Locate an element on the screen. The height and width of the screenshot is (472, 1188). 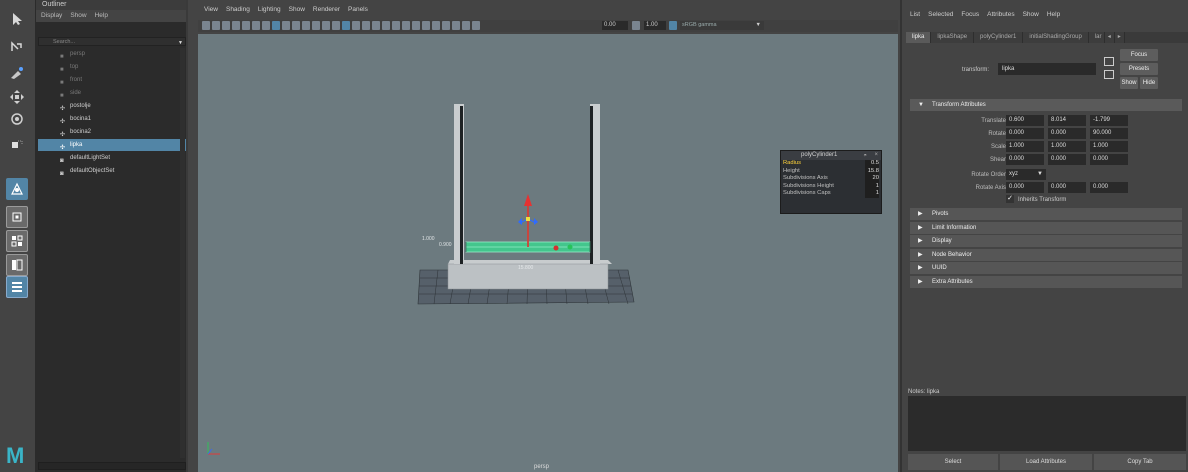
section-pivots: ▶ Pivots is located at coordinates (1046, 214).